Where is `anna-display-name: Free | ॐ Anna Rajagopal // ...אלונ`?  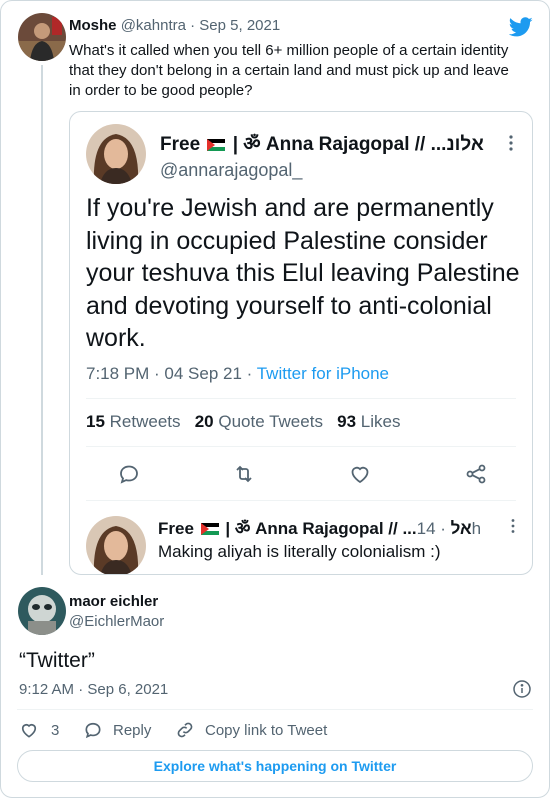
anna-display-name: Free | ॐ Anna Rajagopal // ...אלונ is located at coordinates (322, 143).